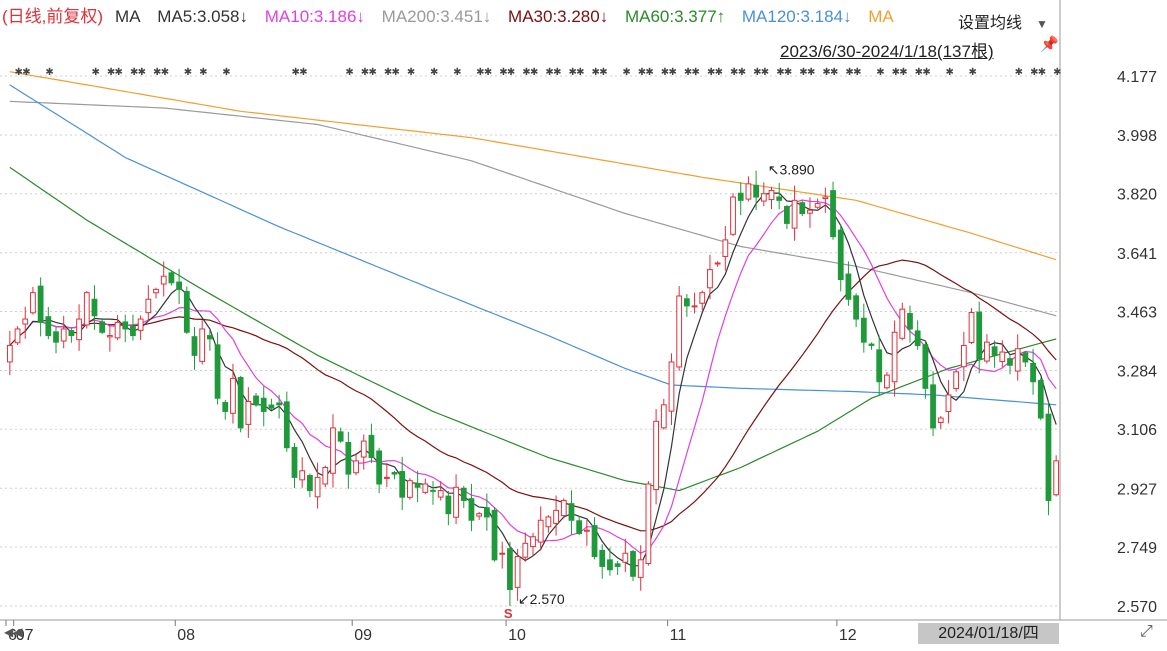  What do you see at coordinates (1137, 489) in the screenshot?
I see `y-tick-label: 2.927` at bounding box center [1137, 489].